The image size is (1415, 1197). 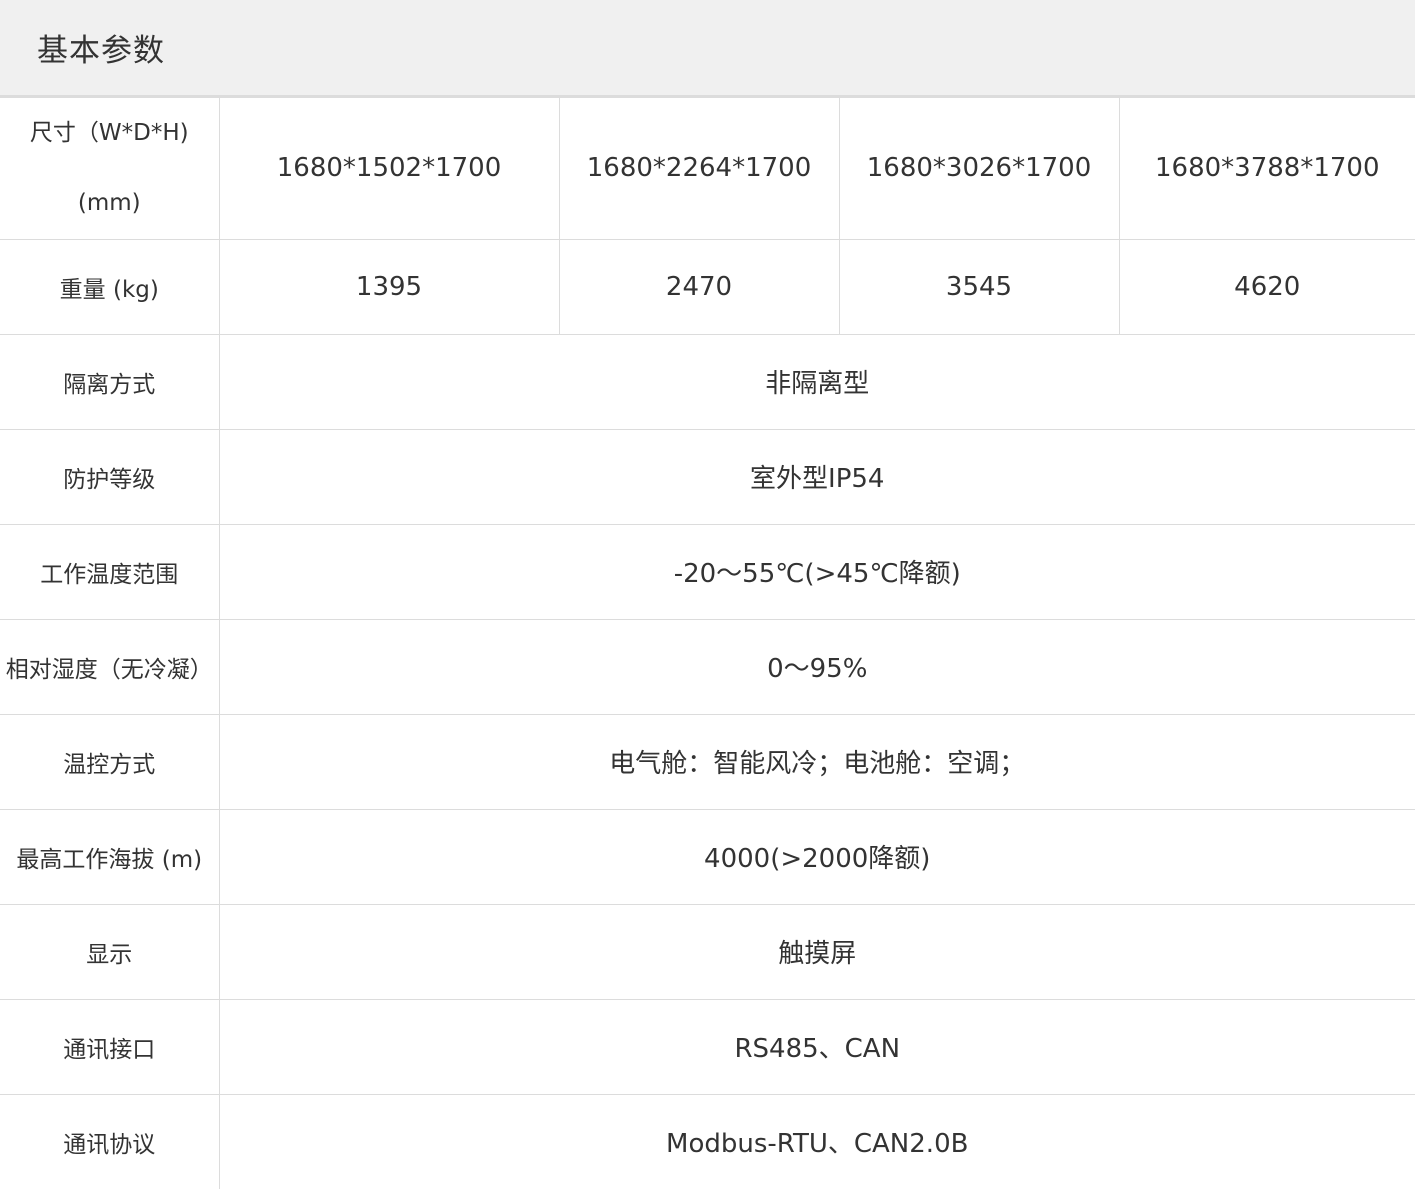 What do you see at coordinates (110, 761) in the screenshot?
I see `row-label: 温控方式` at bounding box center [110, 761].